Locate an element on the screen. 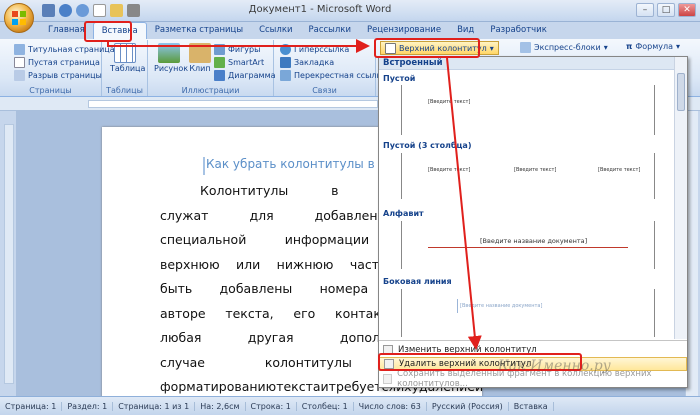 The image size is (700, 415). divider-line is located at coordinates (528, 247).